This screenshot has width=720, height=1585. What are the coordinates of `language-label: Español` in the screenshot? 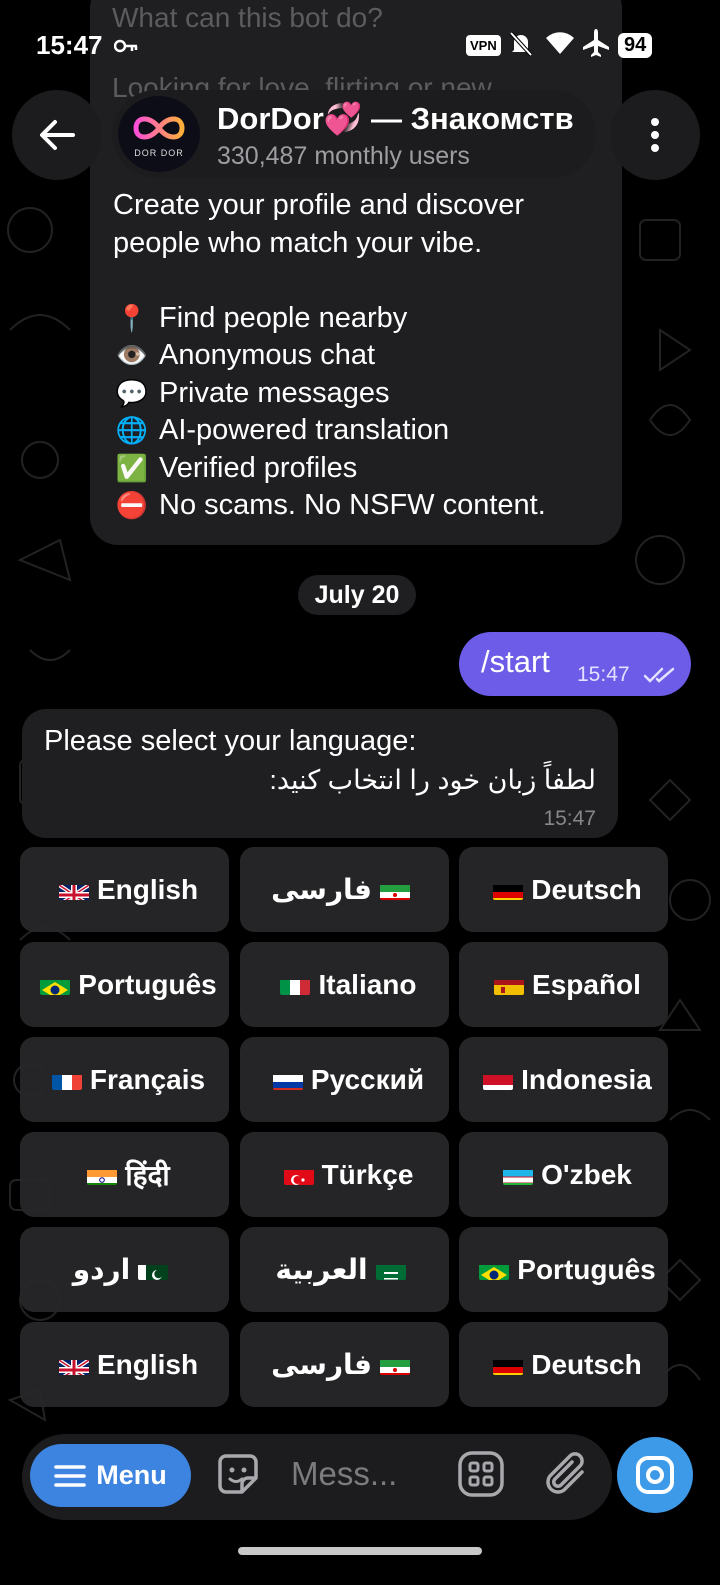 It's located at (586, 984).